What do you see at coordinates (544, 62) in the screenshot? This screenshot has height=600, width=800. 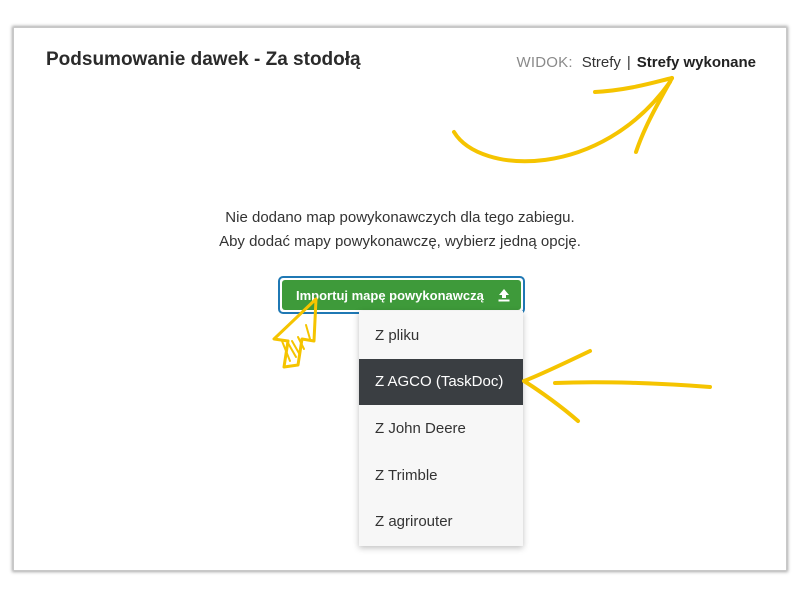 I see `view-label: WIDOK:` at bounding box center [544, 62].